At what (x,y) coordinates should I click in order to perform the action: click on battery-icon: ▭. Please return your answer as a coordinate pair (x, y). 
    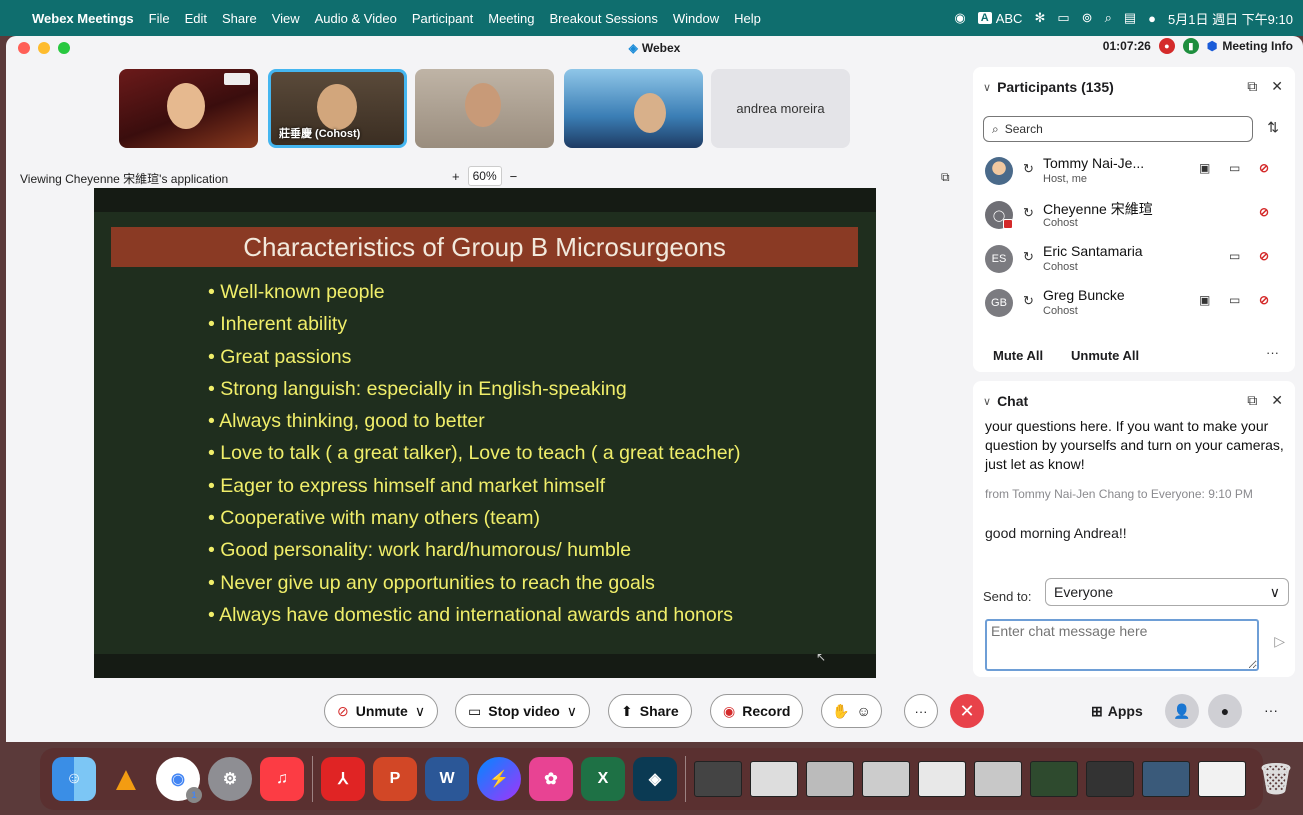
    Looking at the image, I should click on (1063, 18).